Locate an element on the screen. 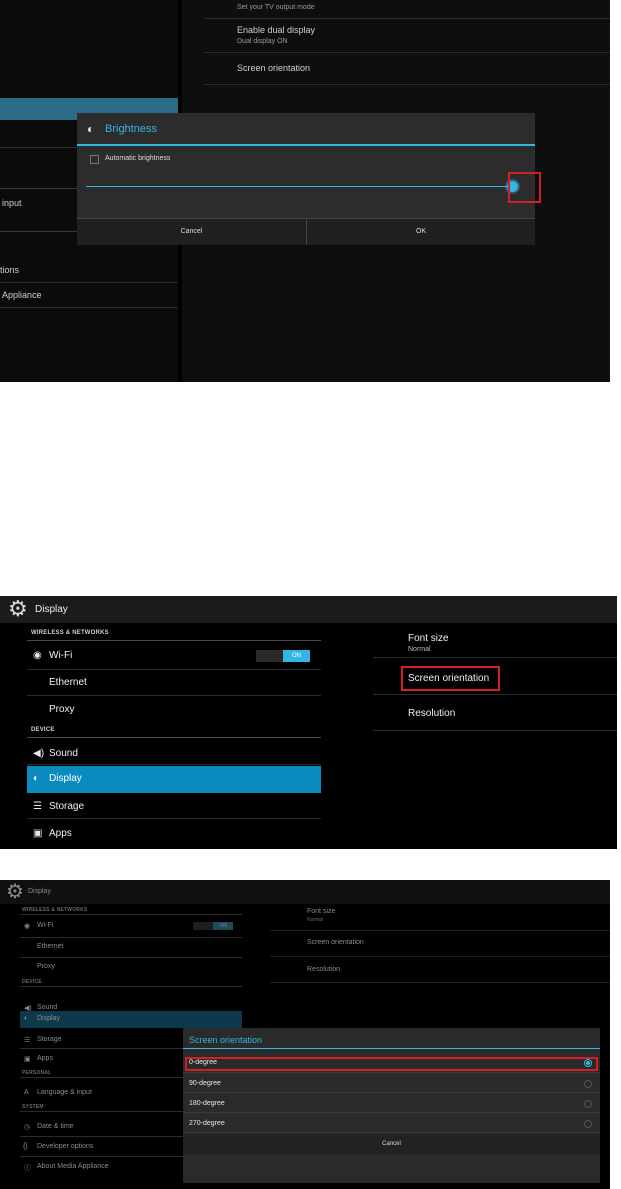  dialog-button-bar: Cancel OK is located at coordinates (306, 231).